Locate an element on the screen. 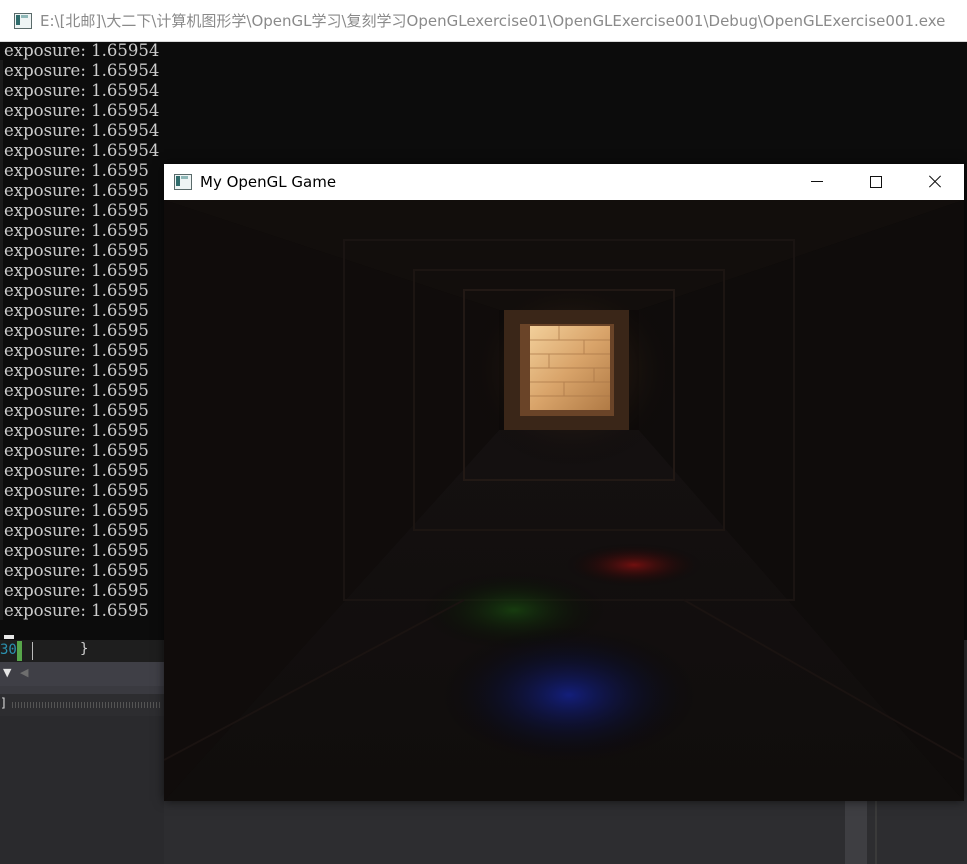 The width and height of the screenshot is (967, 864). scroll-left-icon: ◀ is located at coordinates (24, 672).